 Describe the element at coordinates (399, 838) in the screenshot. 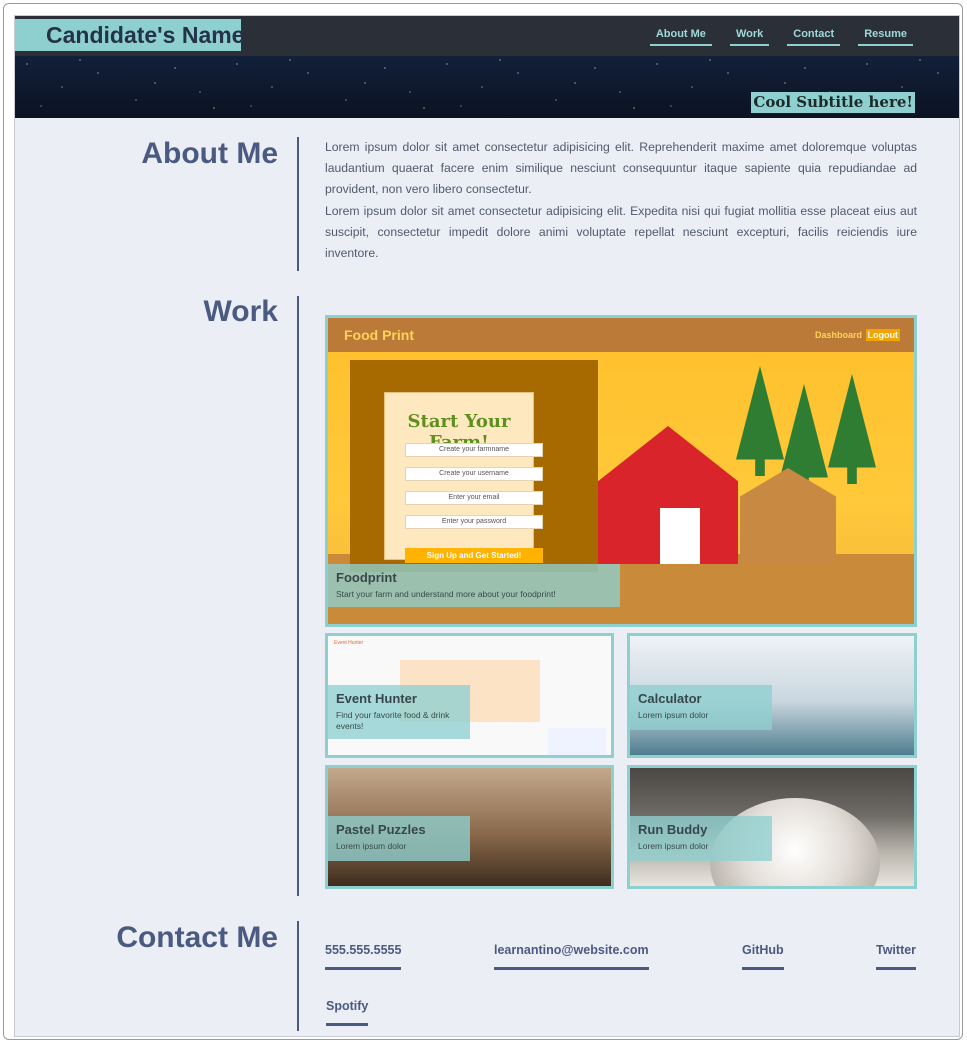

I see `project-caption: Pastel Puzzles Lorem ipsum dolor` at that location.